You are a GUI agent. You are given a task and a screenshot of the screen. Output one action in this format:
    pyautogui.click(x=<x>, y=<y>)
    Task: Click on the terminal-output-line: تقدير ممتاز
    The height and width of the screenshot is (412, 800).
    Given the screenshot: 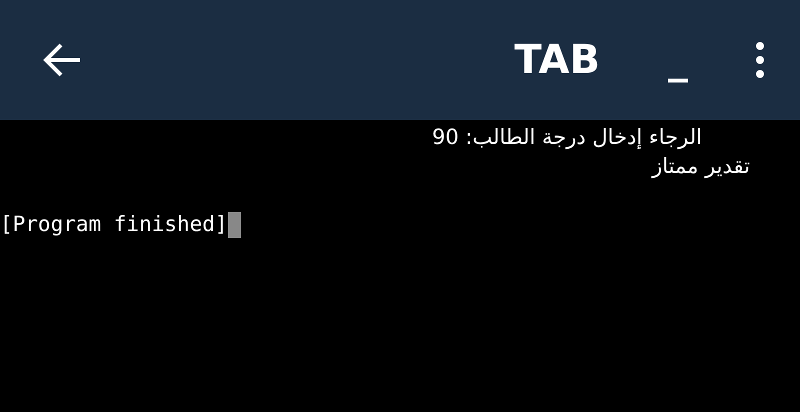 What is the action you would take?
    pyautogui.click(x=701, y=166)
    